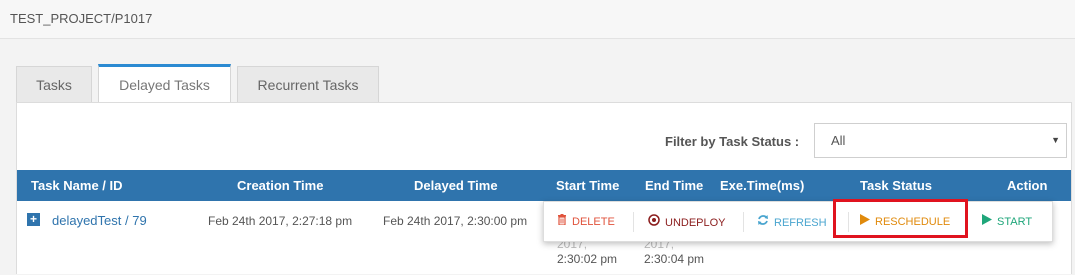 The height and width of the screenshot is (275, 1075). I want to click on refresh-label: REFRESH, so click(800, 223).